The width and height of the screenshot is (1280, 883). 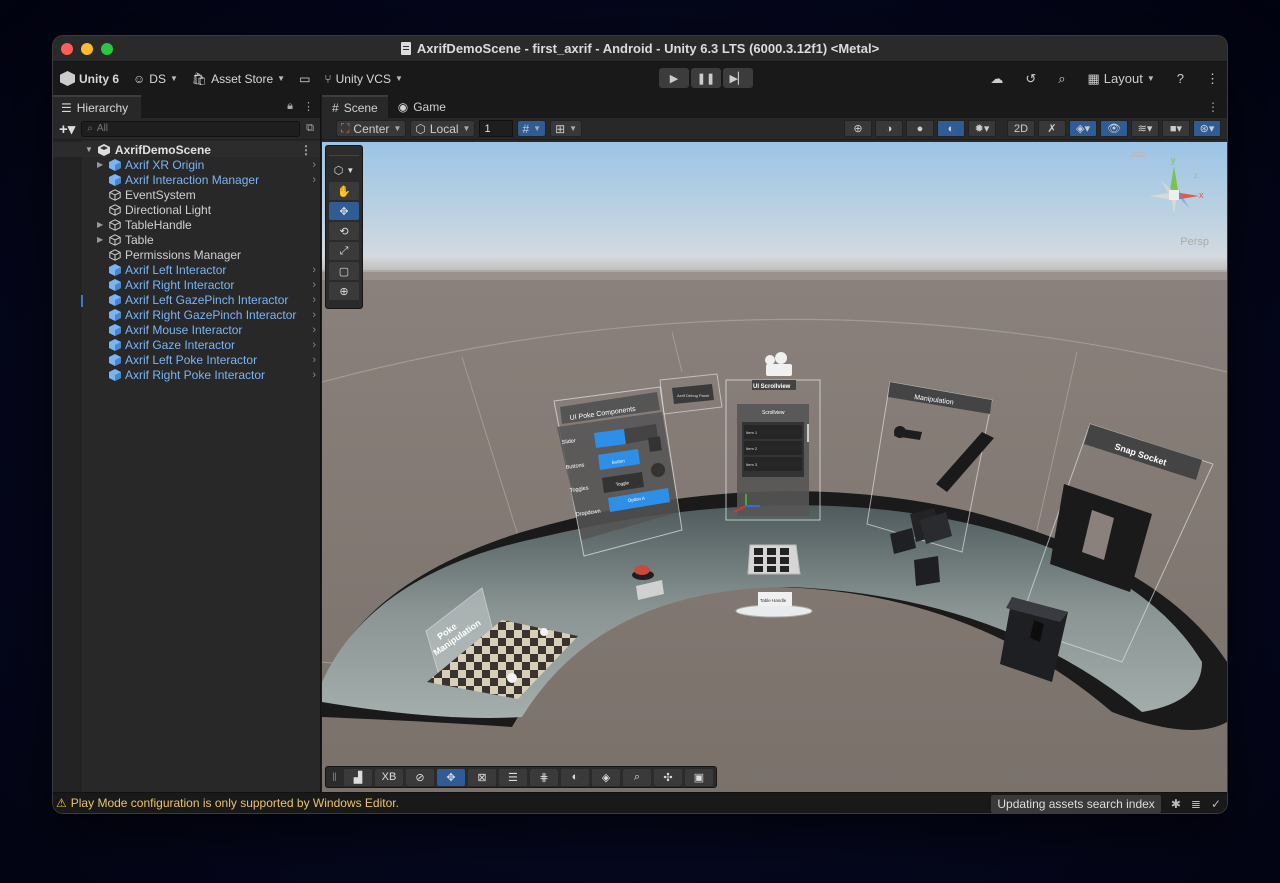 I want to click on pause-button: ❚❚, so click(x=706, y=78).